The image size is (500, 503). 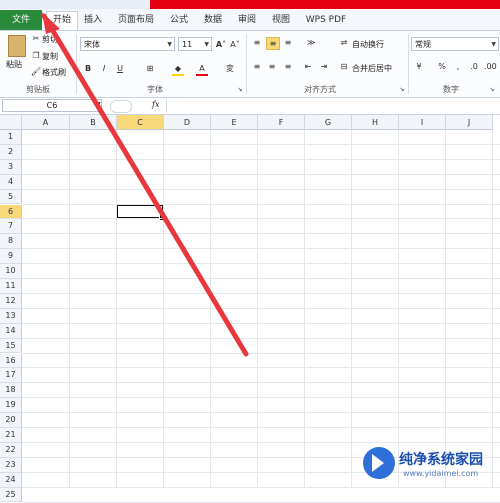 I want to click on row-header-1: 1, so click(x=11, y=137).